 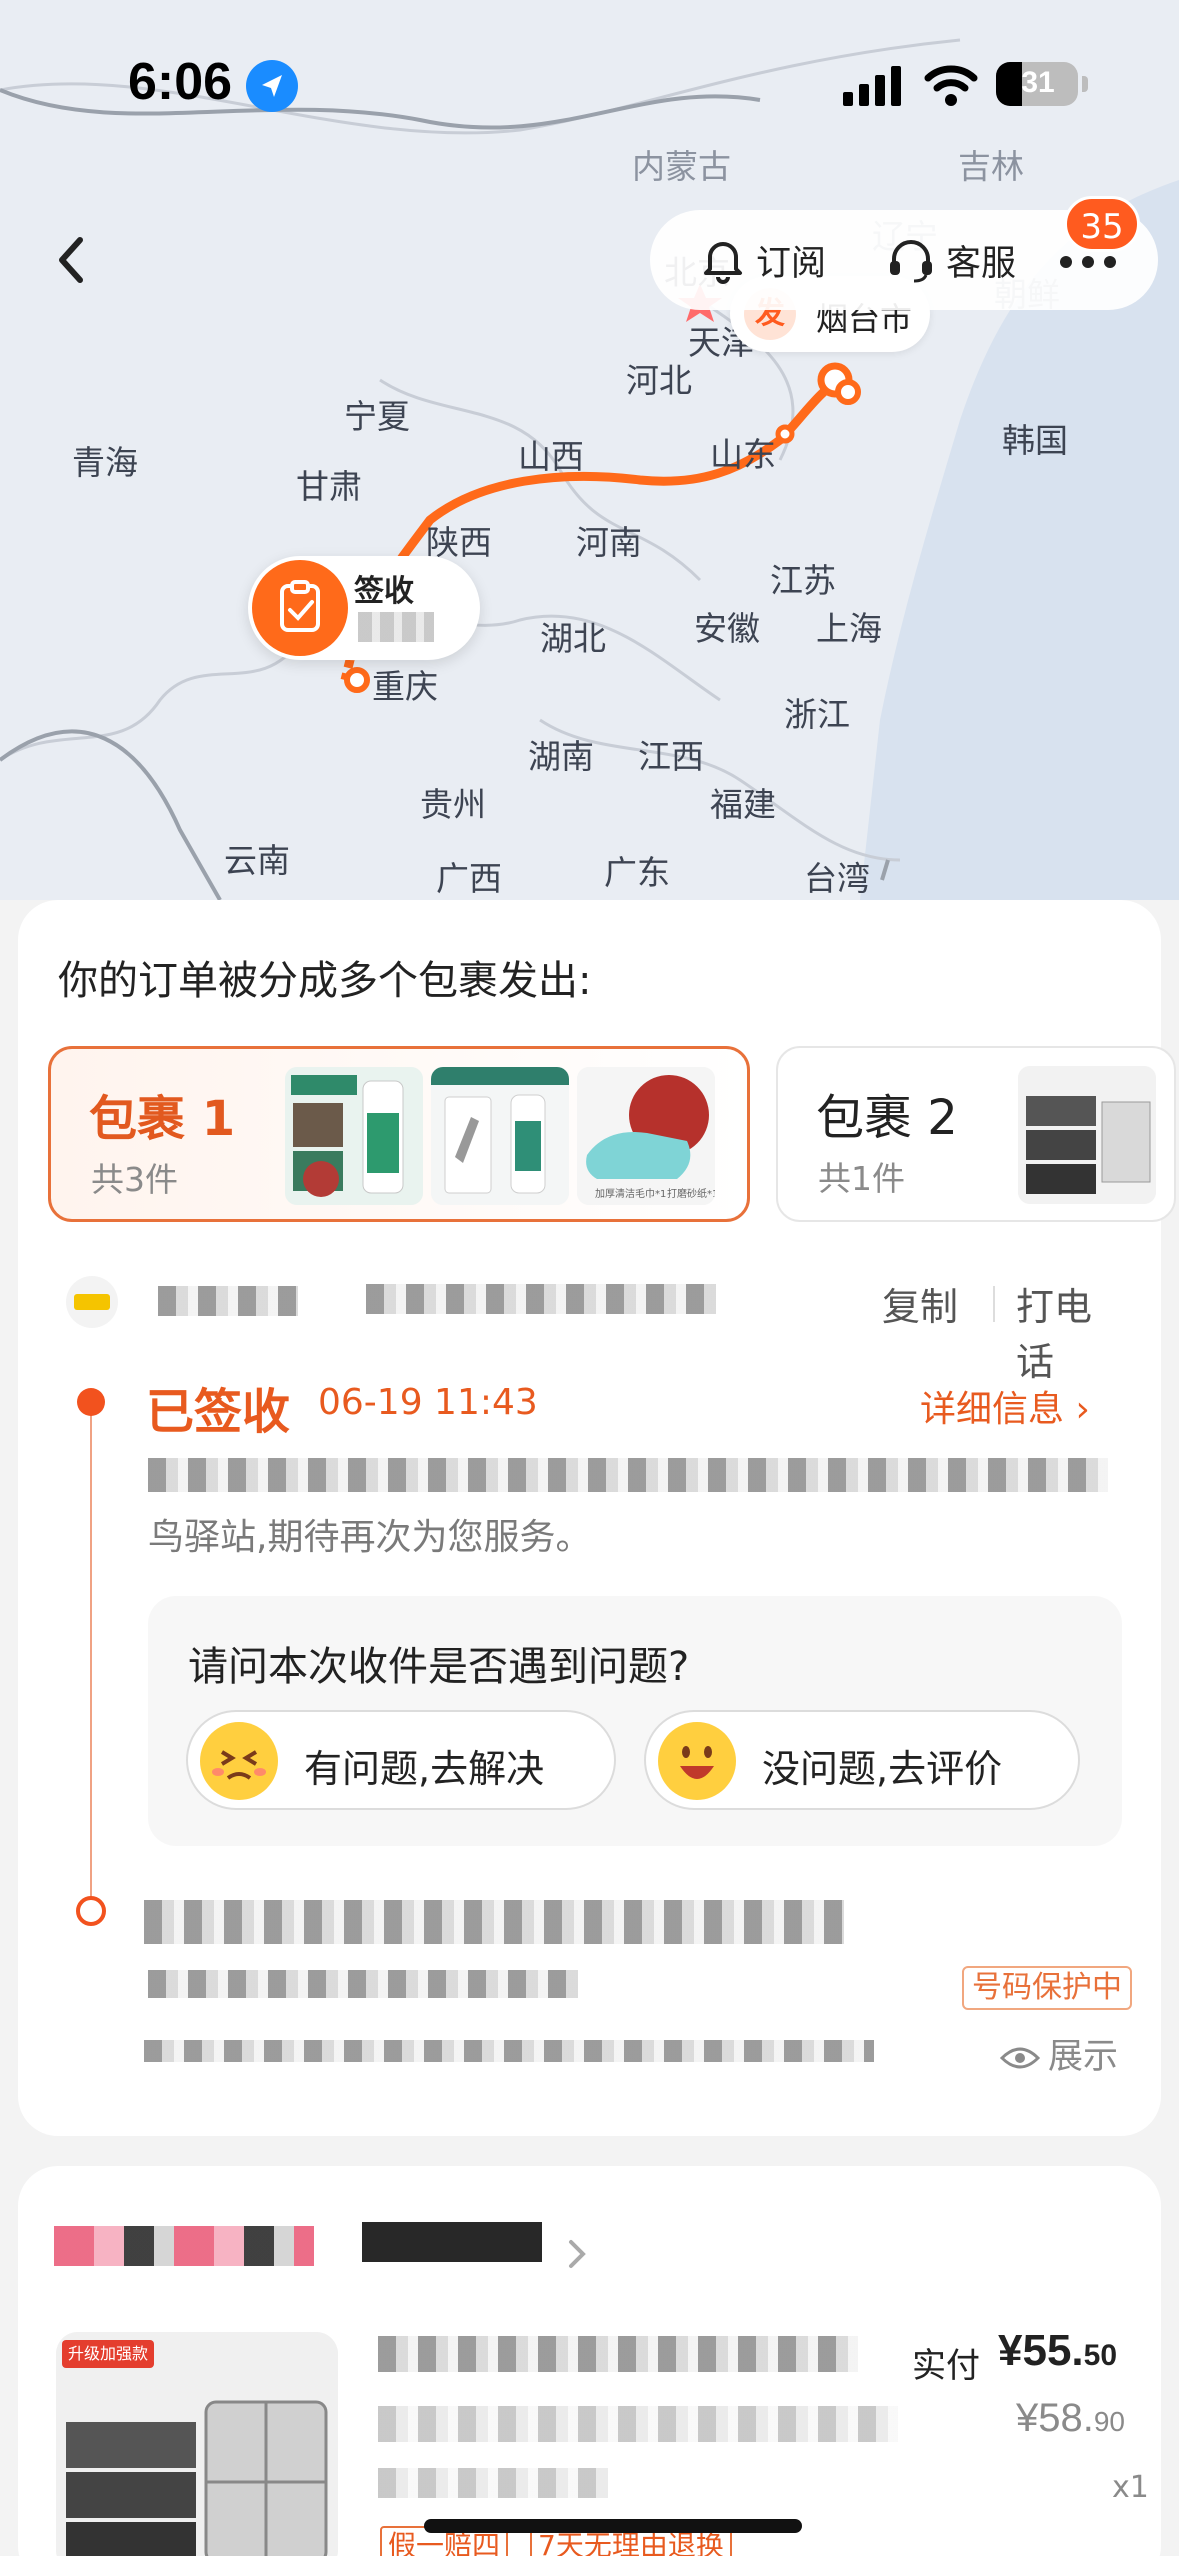 What do you see at coordinates (637, 872) in the screenshot?
I see `province-label: 广东` at bounding box center [637, 872].